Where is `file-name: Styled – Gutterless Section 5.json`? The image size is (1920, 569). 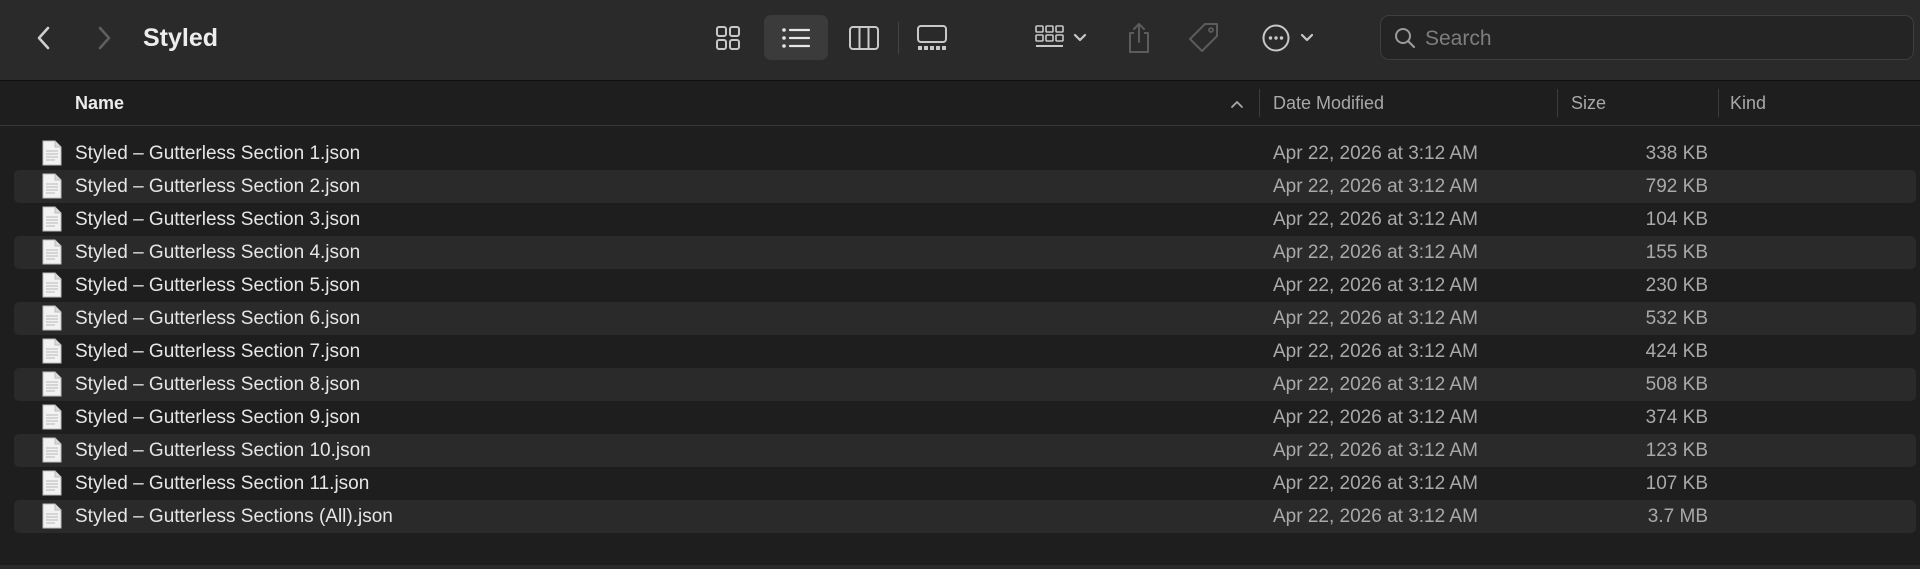 file-name: Styled – Gutterless Section 5.json is located at coordinates (218, 285).